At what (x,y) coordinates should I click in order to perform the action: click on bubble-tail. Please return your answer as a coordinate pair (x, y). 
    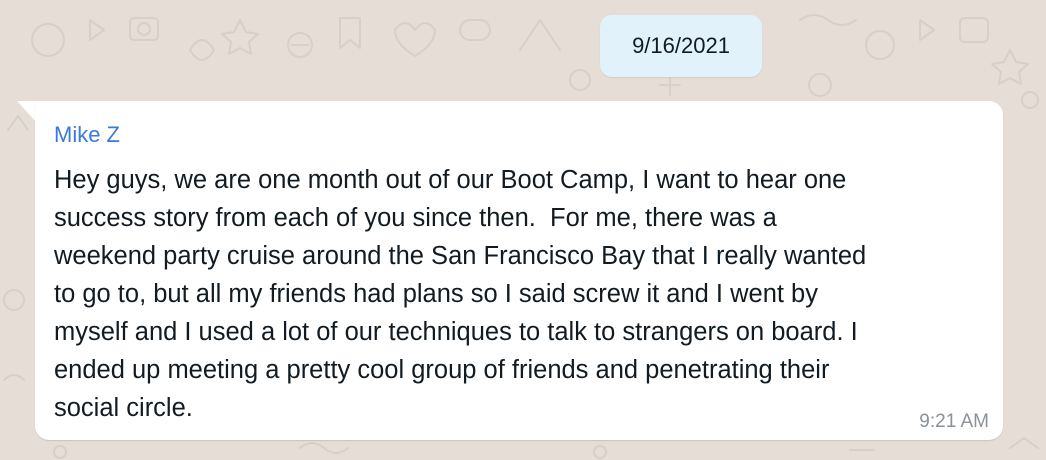
    Looking at the image, I should click on (27, 112).